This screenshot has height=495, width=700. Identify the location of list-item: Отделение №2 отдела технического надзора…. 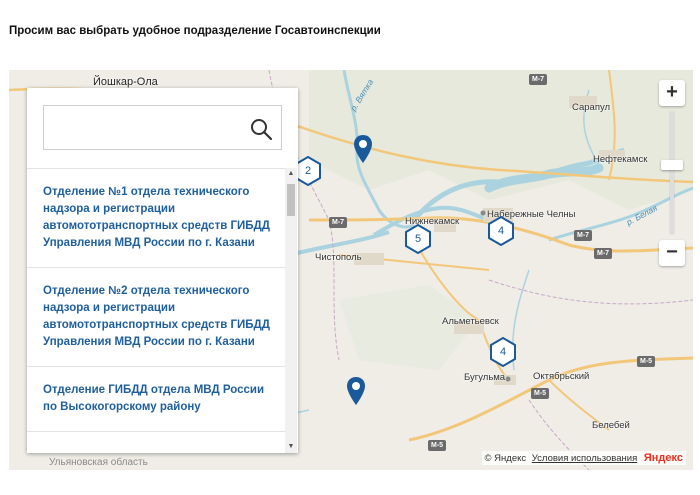
(156, 317).